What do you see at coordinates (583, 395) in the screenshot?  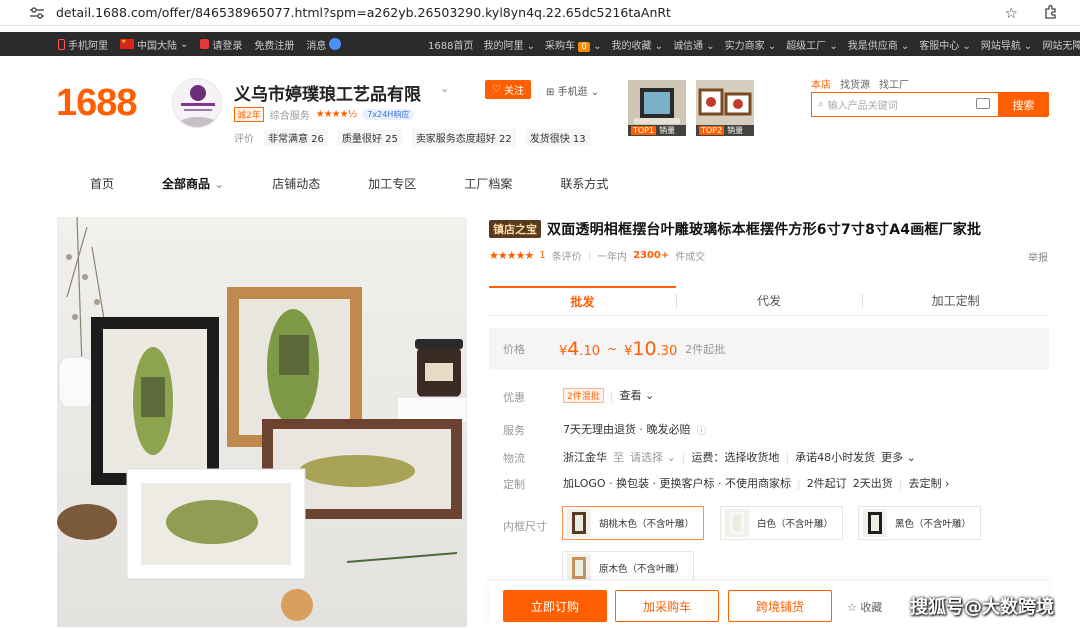 I see `promo-tag: 2件混批` at bounding box center [583, 395].